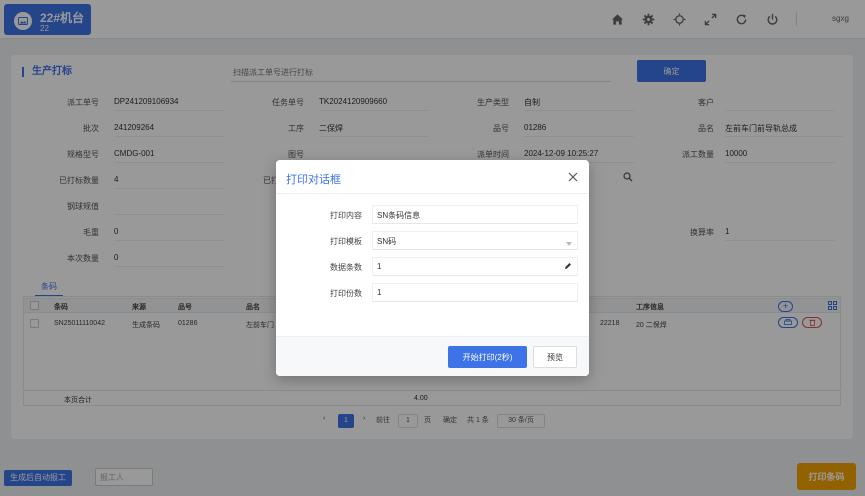  What do you see at coordinates (313, 180) in the screenshot?
I see `dialog-title: 打印对话框` at bounding box center [313, 180].